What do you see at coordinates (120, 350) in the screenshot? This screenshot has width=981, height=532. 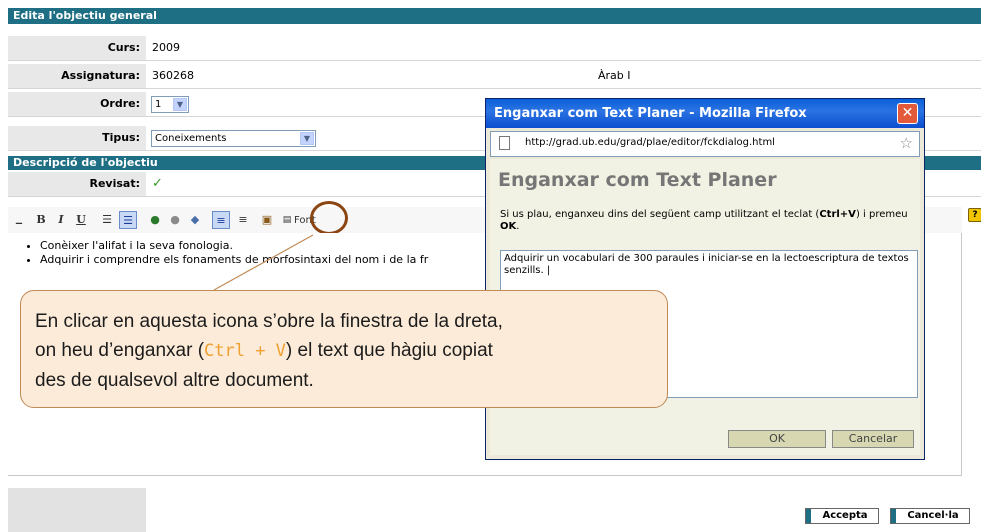 I see `callout-text: on heu d’enganxar (` at bounding box center [120, 350].